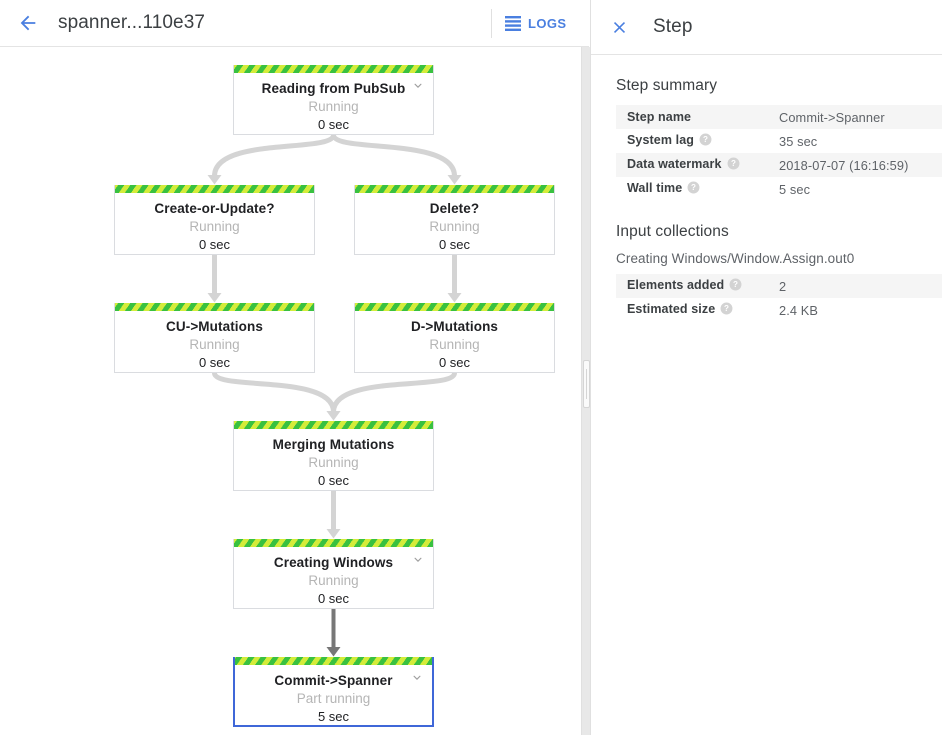 This screenshot has width=942, height=735. Describe the element at coordinates (333, 88) in the screenshot. I see `node-name: Reading from PubSub` at that location.